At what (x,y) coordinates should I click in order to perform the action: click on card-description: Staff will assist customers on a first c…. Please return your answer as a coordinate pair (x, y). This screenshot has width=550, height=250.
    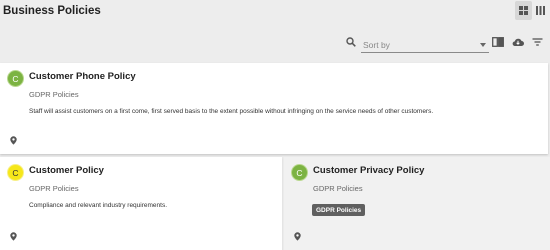
    Looking at the image, I should click on (231, 111).